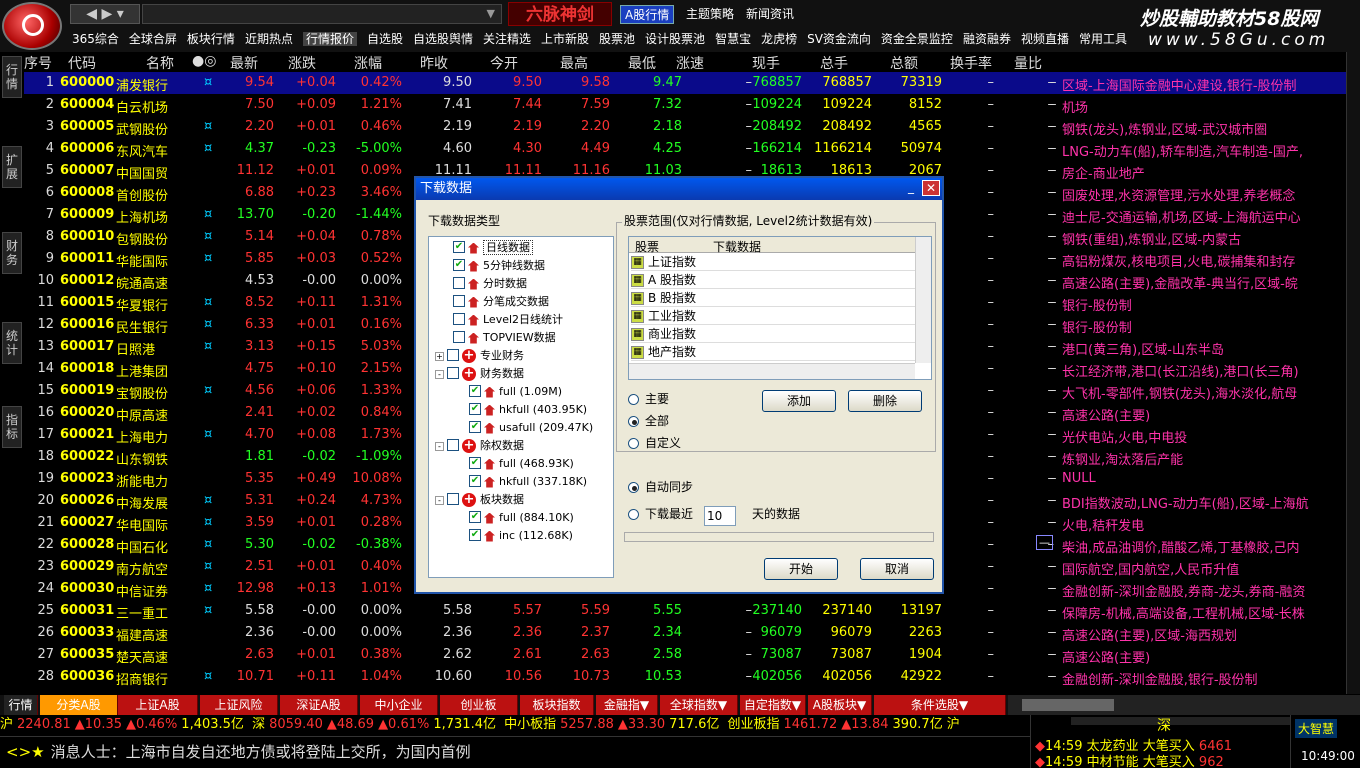 Image resolution: width=1360 pixels, height=768 pixels. Describe the element at coordinates (654, 442) in the screenshot. I see `radio-custom: 自定义` at that location.